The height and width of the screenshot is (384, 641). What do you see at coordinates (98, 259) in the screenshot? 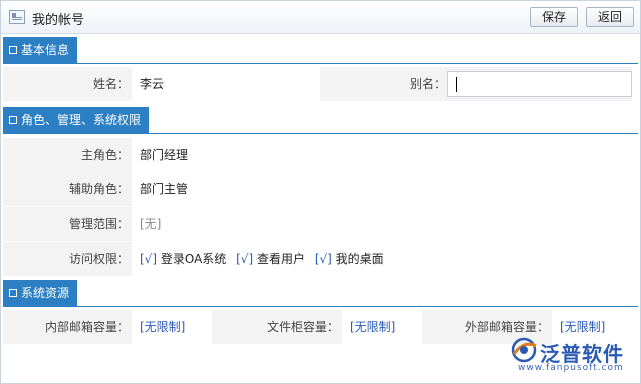
I see `access-label: 访问权限：` at bounding box center [98, 259].